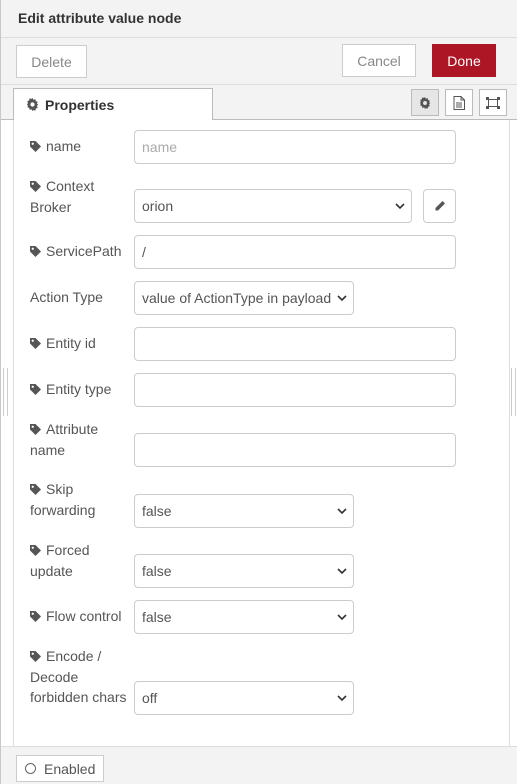  What do you see at coordinates (84, 251) in the screenshot?
I see `service-path-label-text: ServicePath` at bounding box center [84, 251].